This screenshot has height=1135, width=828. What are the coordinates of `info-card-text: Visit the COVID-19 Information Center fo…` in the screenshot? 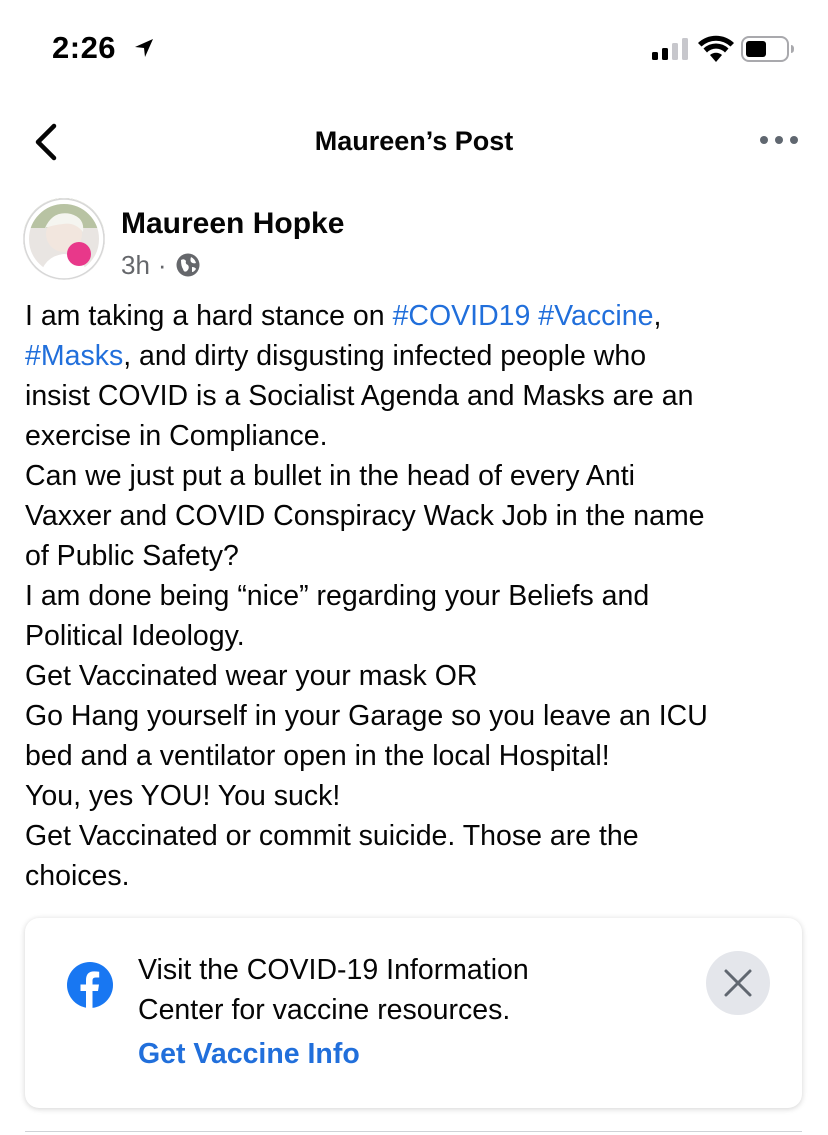 It's located at (398, 990).